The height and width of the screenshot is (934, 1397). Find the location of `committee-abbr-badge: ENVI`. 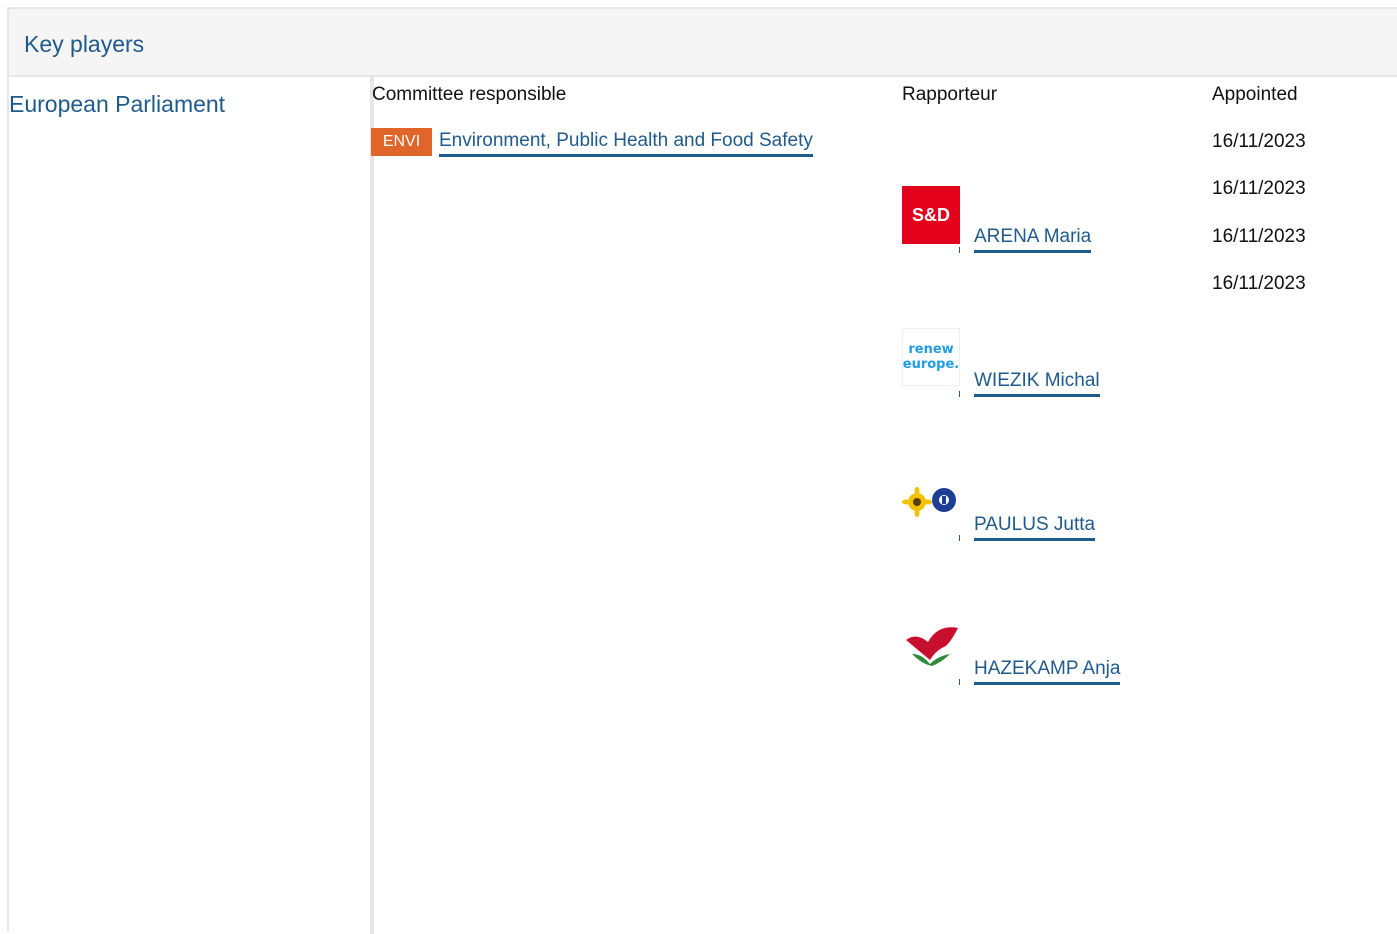

committee-abbr-badge: ENVI is located at coordinates (401, 142).